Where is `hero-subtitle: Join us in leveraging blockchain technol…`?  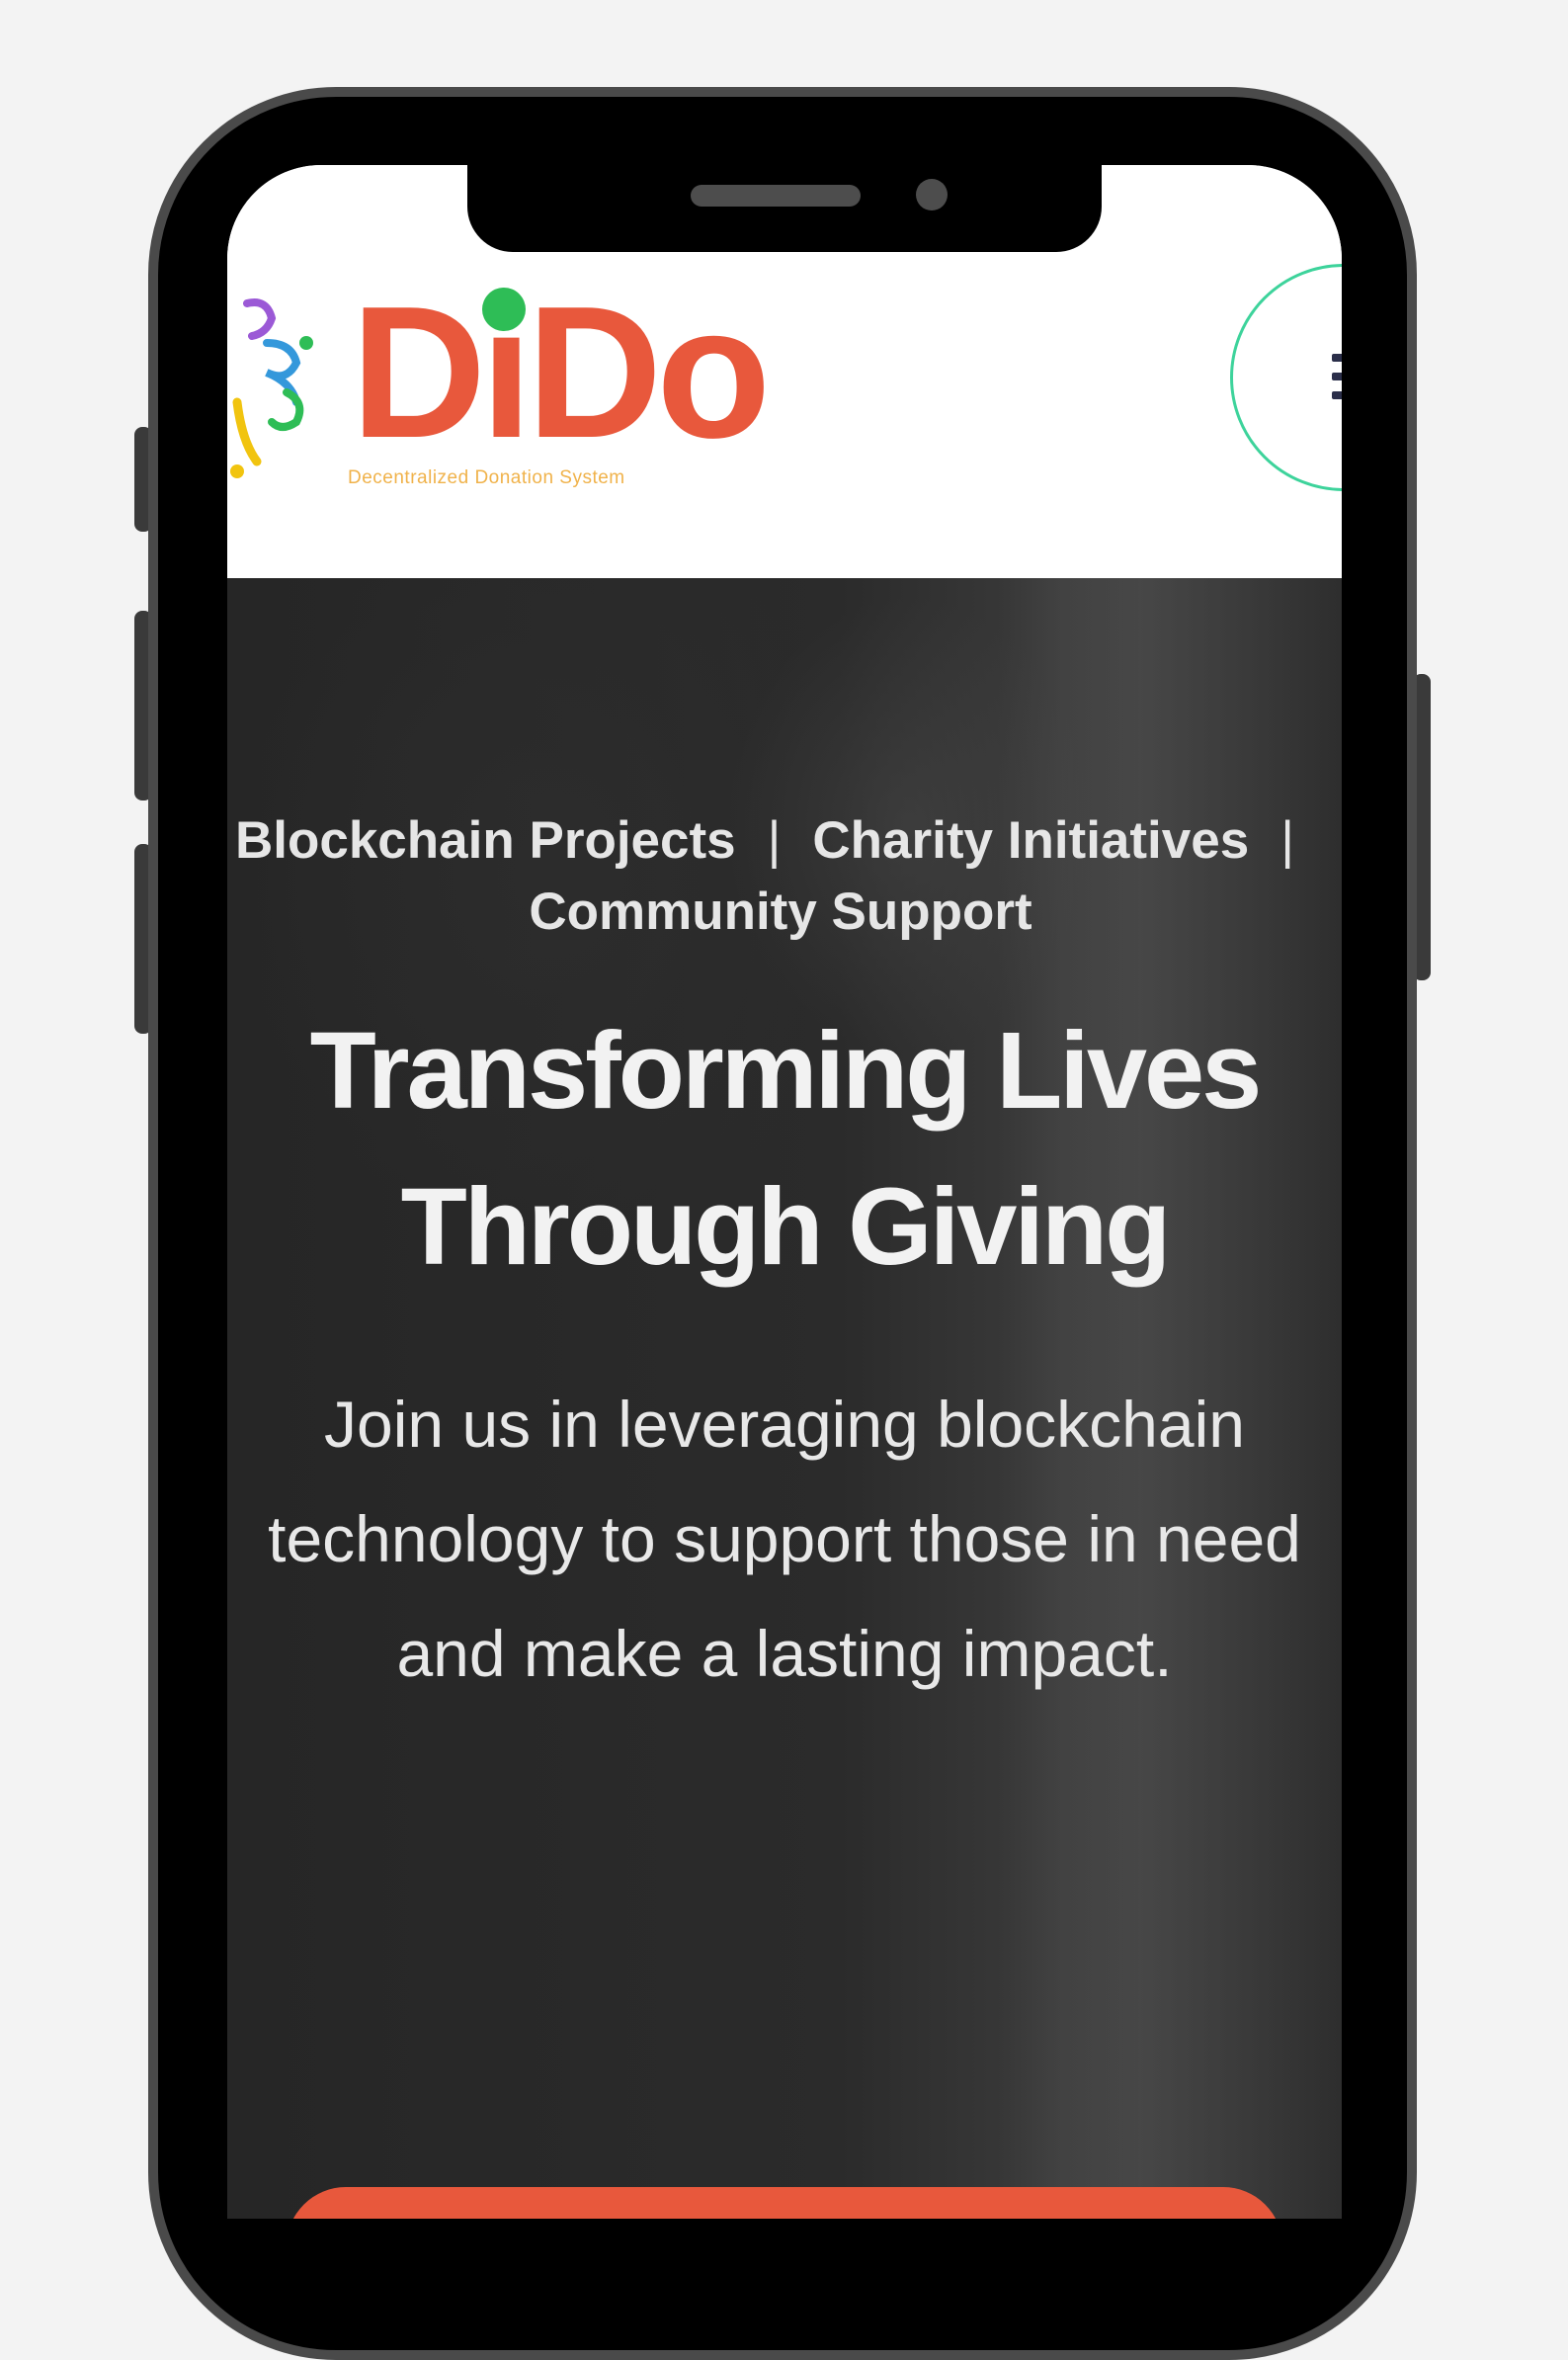
hero-subtitle: Join us in leveraging blockchain technol… is located at coordinates (784, 1539).